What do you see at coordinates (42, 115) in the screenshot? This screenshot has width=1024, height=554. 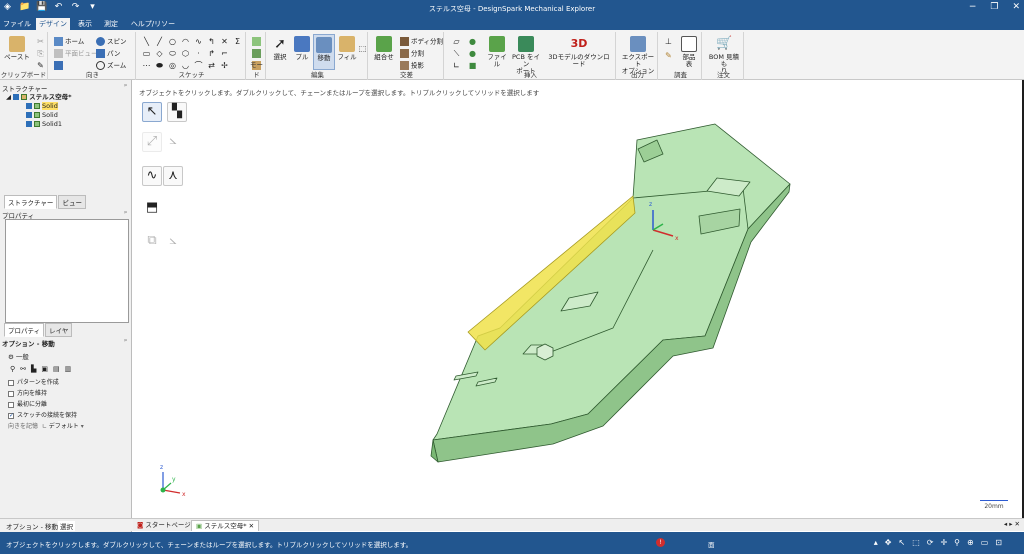 I see `tree-item-solid-2: Solid` at bounding box center [42, 115].